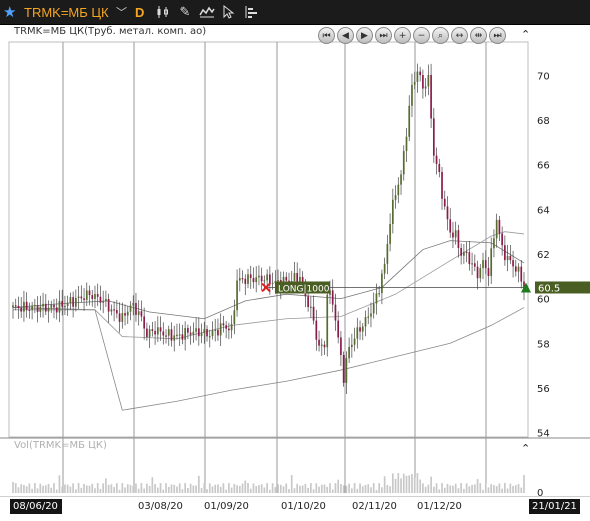  What do you see at coordinates (345, 35) in the screenshot?
I see `back-button: ◀` at bounding box center [345, 35].